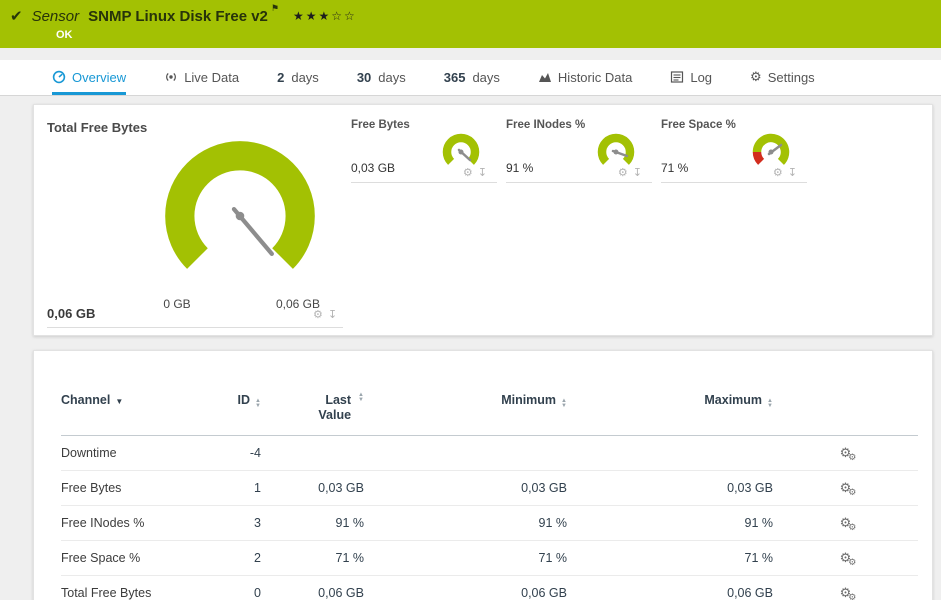 The height and width of the screenshot is (600, 941). I want to click on maximum-value: 91 %, so click(670, 523).